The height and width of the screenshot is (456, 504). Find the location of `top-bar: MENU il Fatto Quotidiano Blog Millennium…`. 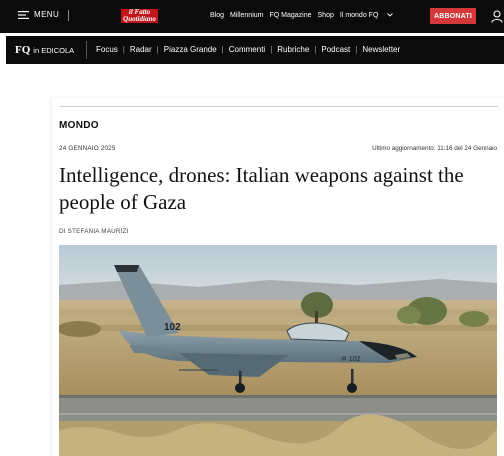

top-bar: MENU il Fatto Quotidiano Blog Millennium… is located at coordinates (252, 16).